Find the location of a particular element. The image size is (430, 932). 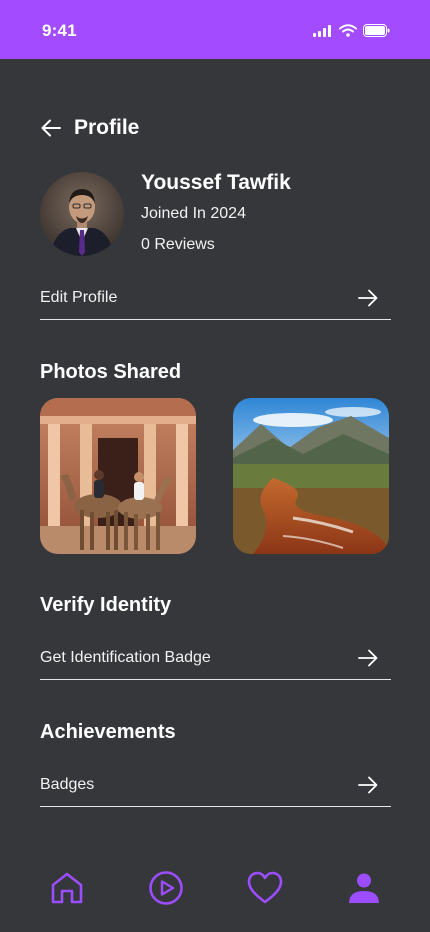

badges-row: Badges is located at coordinates (215, 785).